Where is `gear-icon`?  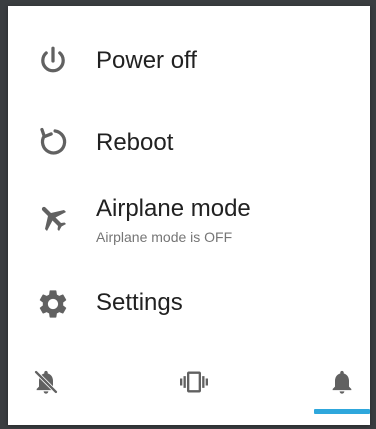
gear-icon is located at coordinates (53, 304).